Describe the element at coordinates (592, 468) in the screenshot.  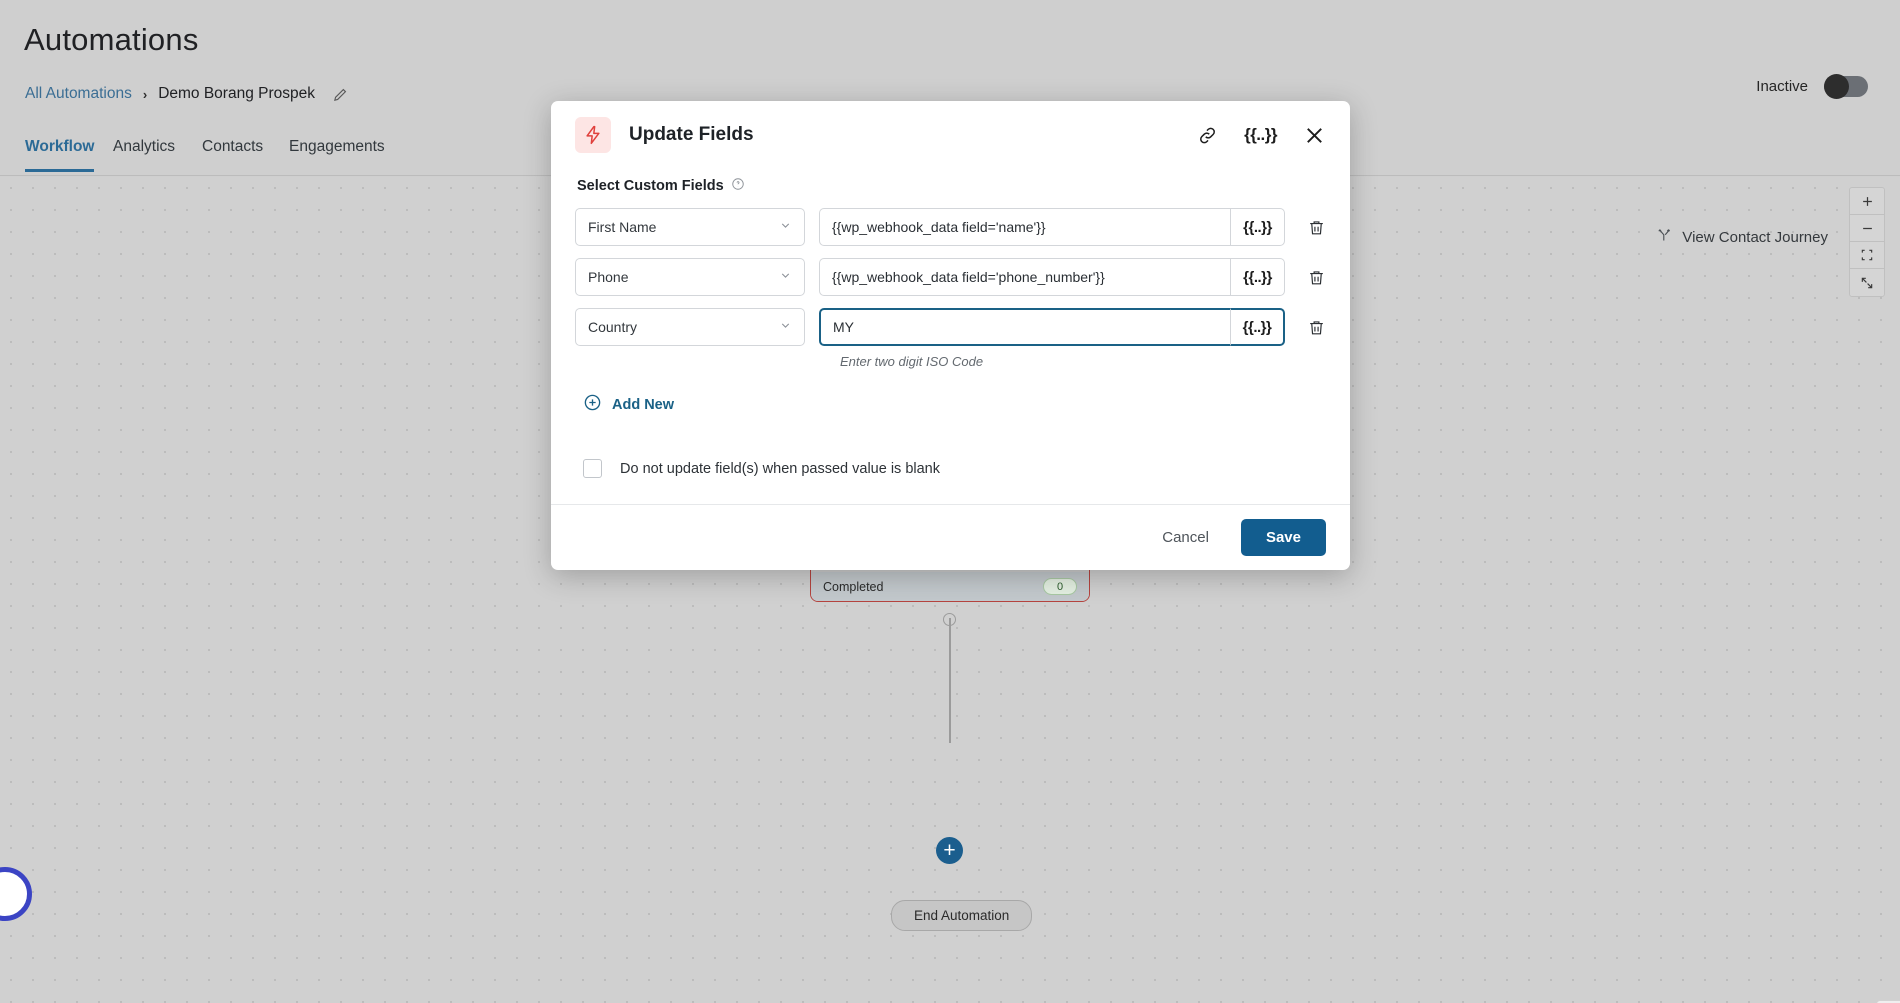
I see `skip-blank-checkbox` at that location.